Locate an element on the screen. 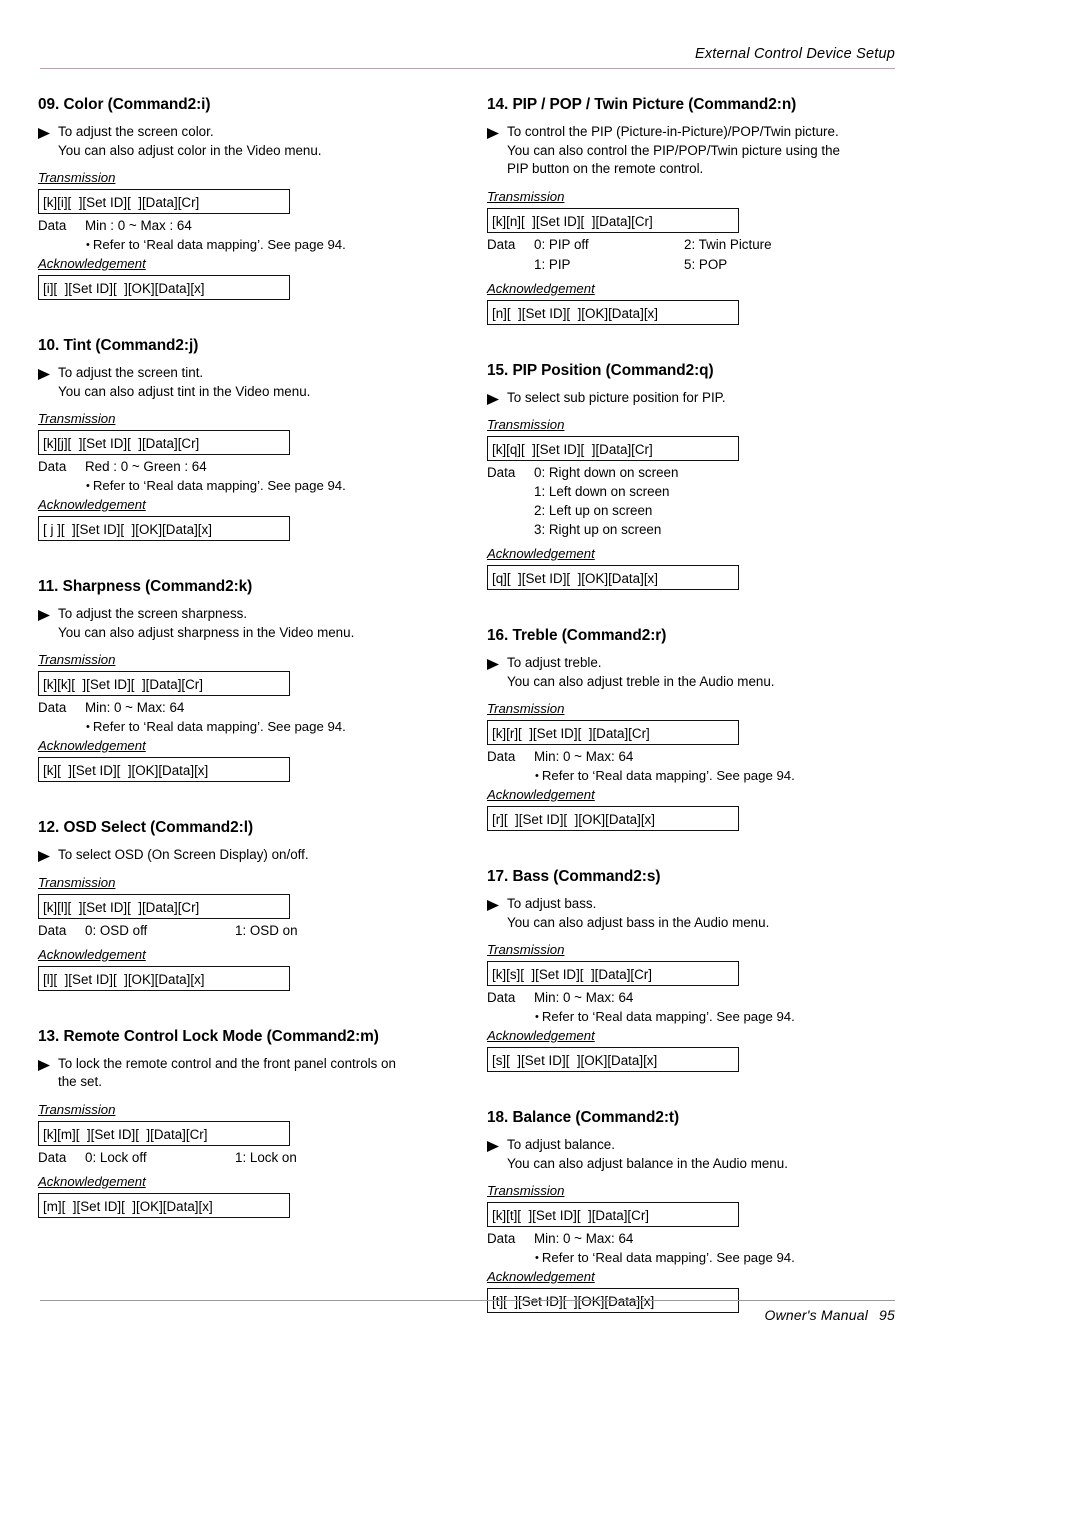  footer-divider is located at coordinates (467, 1300).